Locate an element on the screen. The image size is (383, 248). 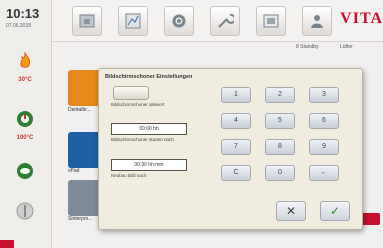
brand-logo: VITA is located at coordinates (361, 18).